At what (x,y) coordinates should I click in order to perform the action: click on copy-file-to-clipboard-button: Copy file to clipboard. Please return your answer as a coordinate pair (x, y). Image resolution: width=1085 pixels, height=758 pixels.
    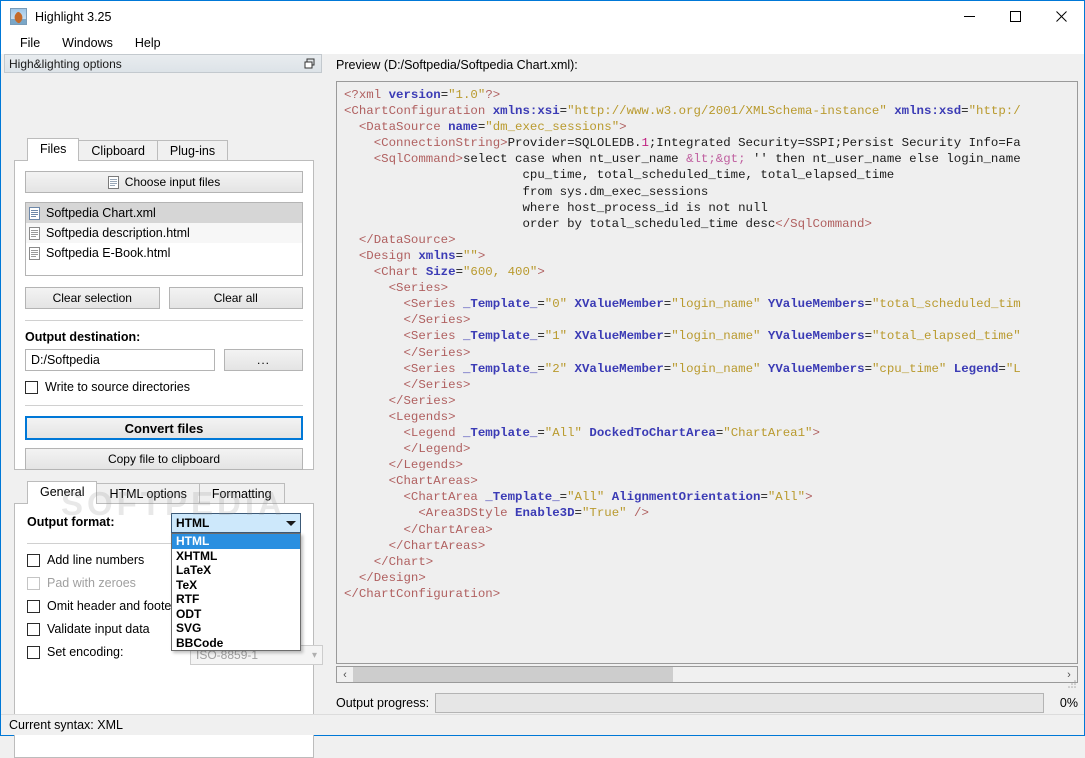
    Looking at the image, I should click on (164, 459).